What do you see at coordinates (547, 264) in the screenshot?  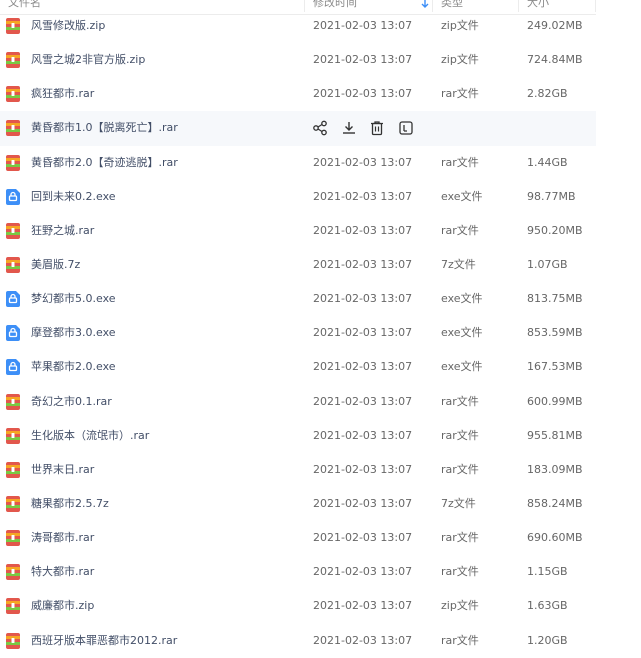 I see `file-size: 1.07GB` at bounding box center [547, 264].